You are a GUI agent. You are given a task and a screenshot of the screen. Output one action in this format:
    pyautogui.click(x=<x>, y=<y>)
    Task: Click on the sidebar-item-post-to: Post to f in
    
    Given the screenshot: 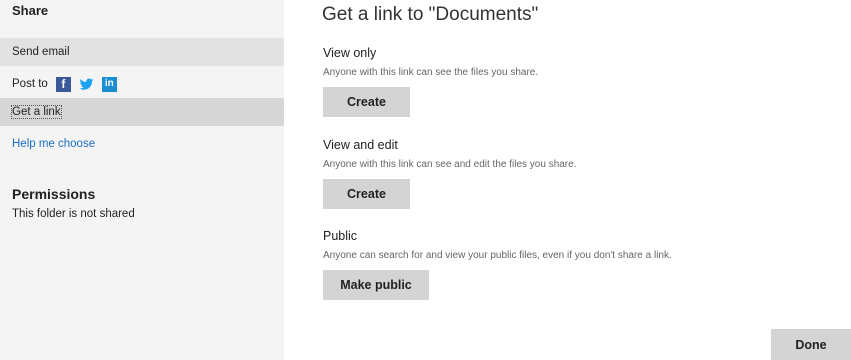 What is the action you would take?
    pyautogui.click(x=142, y=84)
    